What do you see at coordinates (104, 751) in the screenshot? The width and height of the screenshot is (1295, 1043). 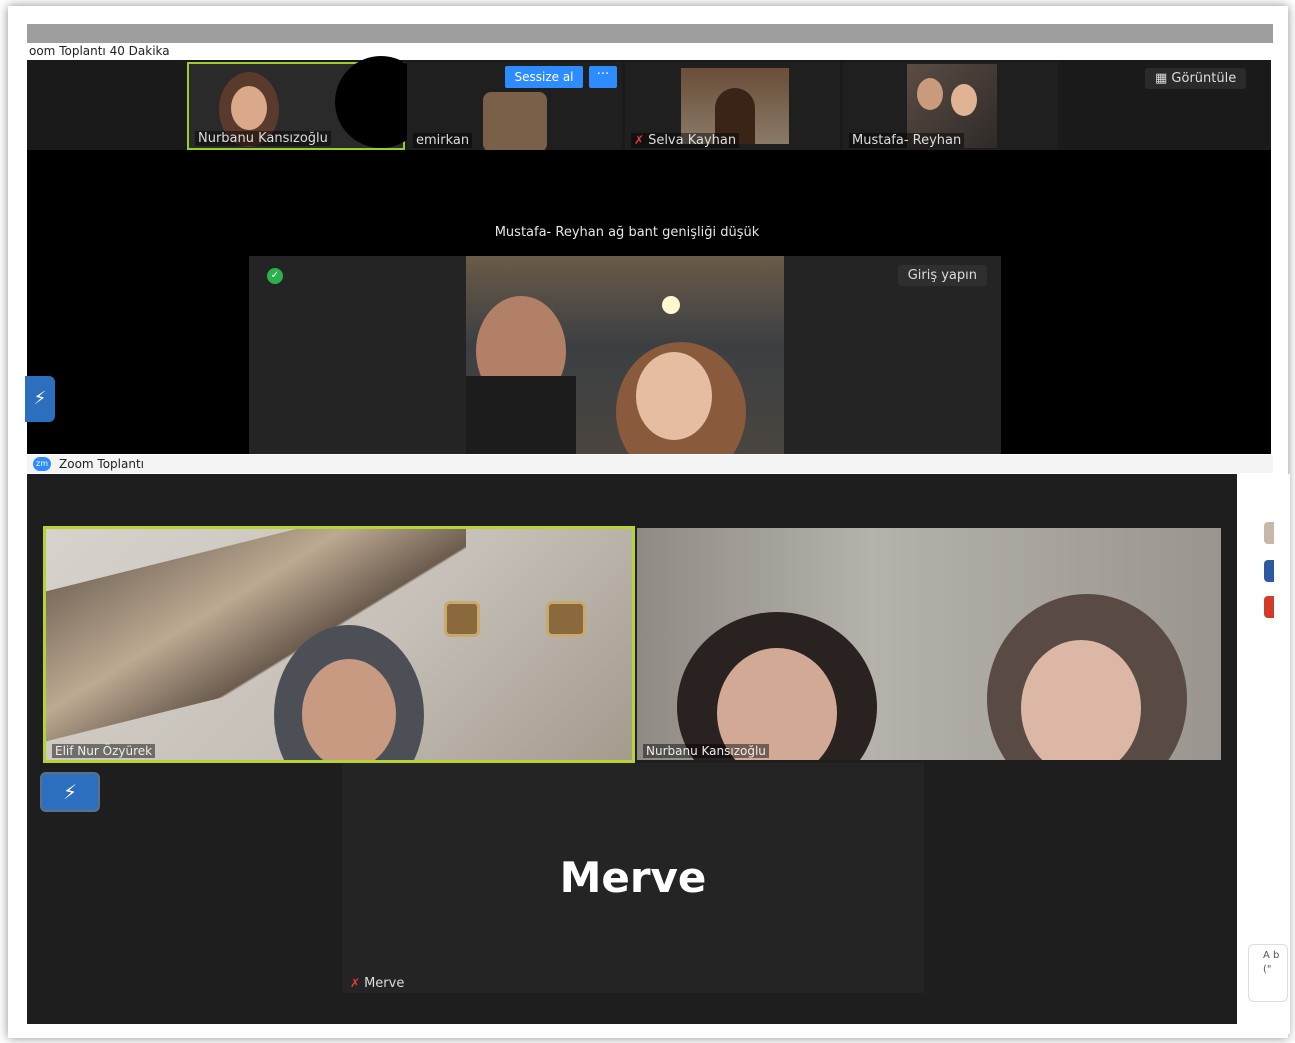 I see `participant-name: Elif Nur Özyürek` at bounding box center [104, 751].